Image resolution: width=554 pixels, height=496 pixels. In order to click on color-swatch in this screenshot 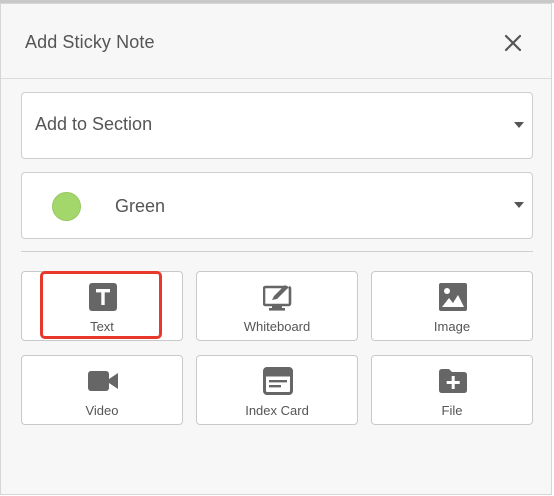, I will do `click(66, 206)`.